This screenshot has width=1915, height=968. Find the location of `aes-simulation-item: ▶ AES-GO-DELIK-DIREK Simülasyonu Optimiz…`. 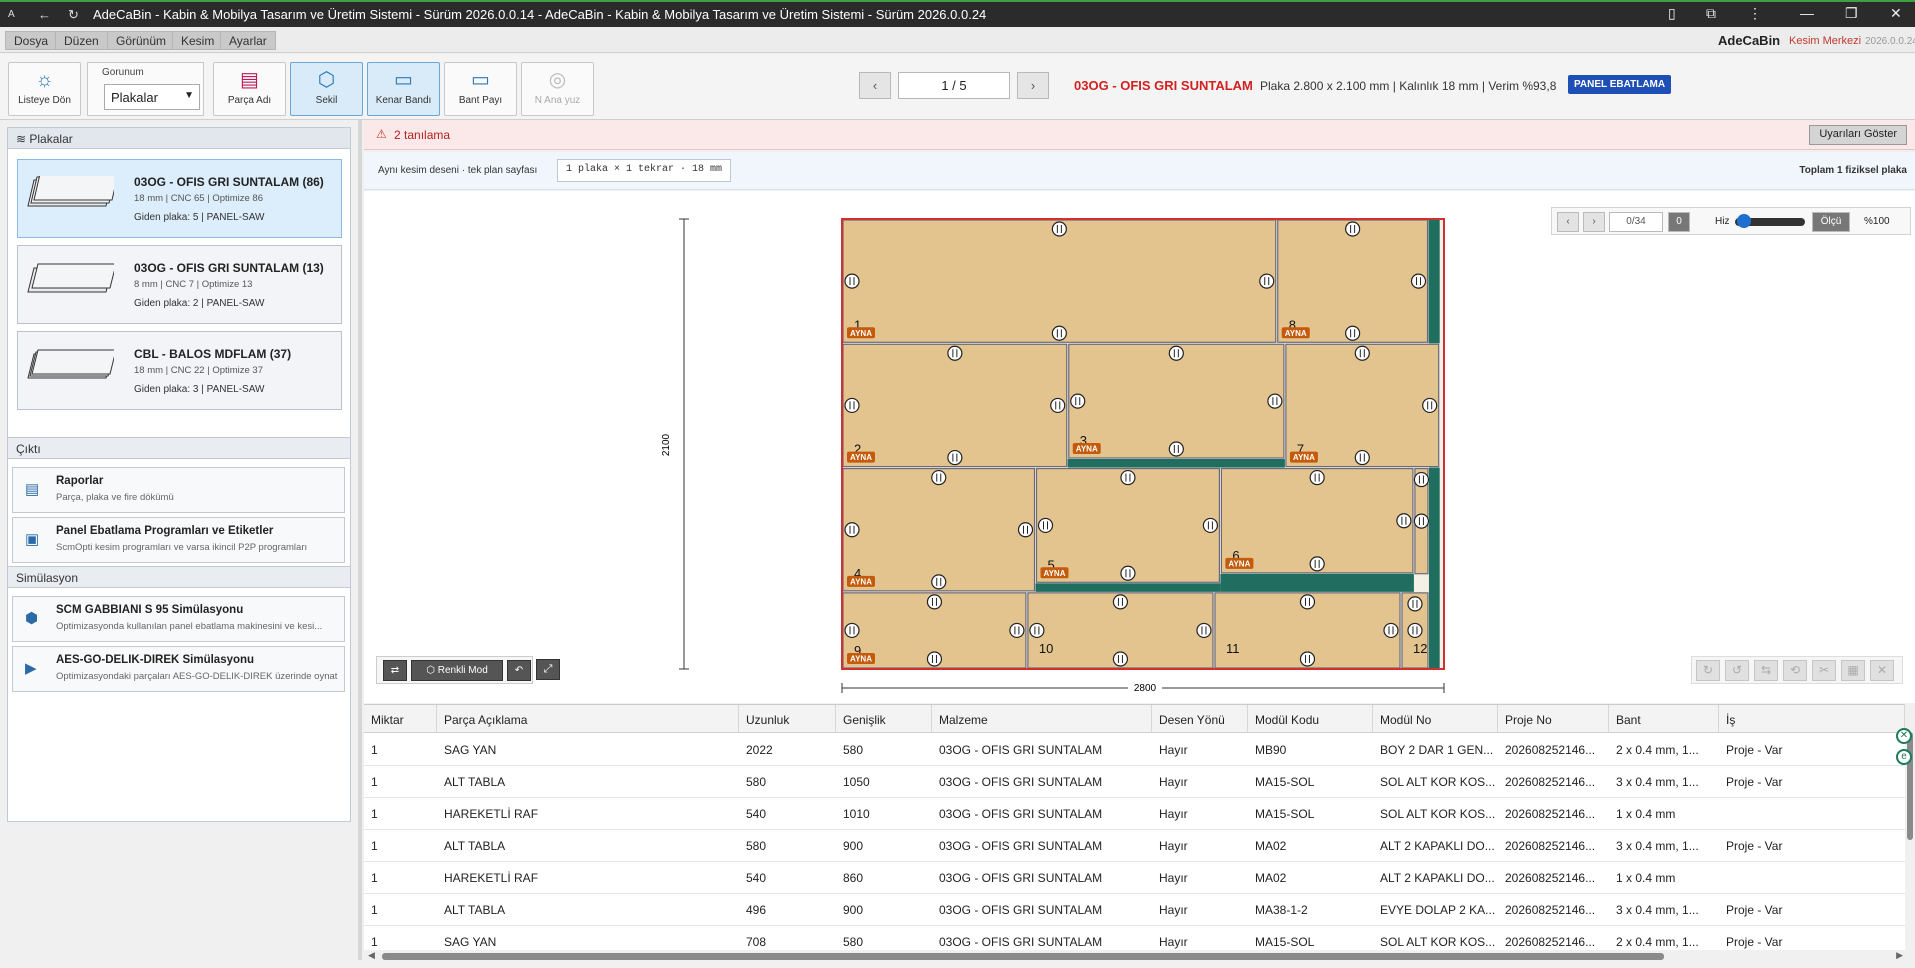

aes-simulation-item: ▶ AES-GO-DELIK-DIREK Simülasyonu Optimiz… is located at coordinates (178, 669).